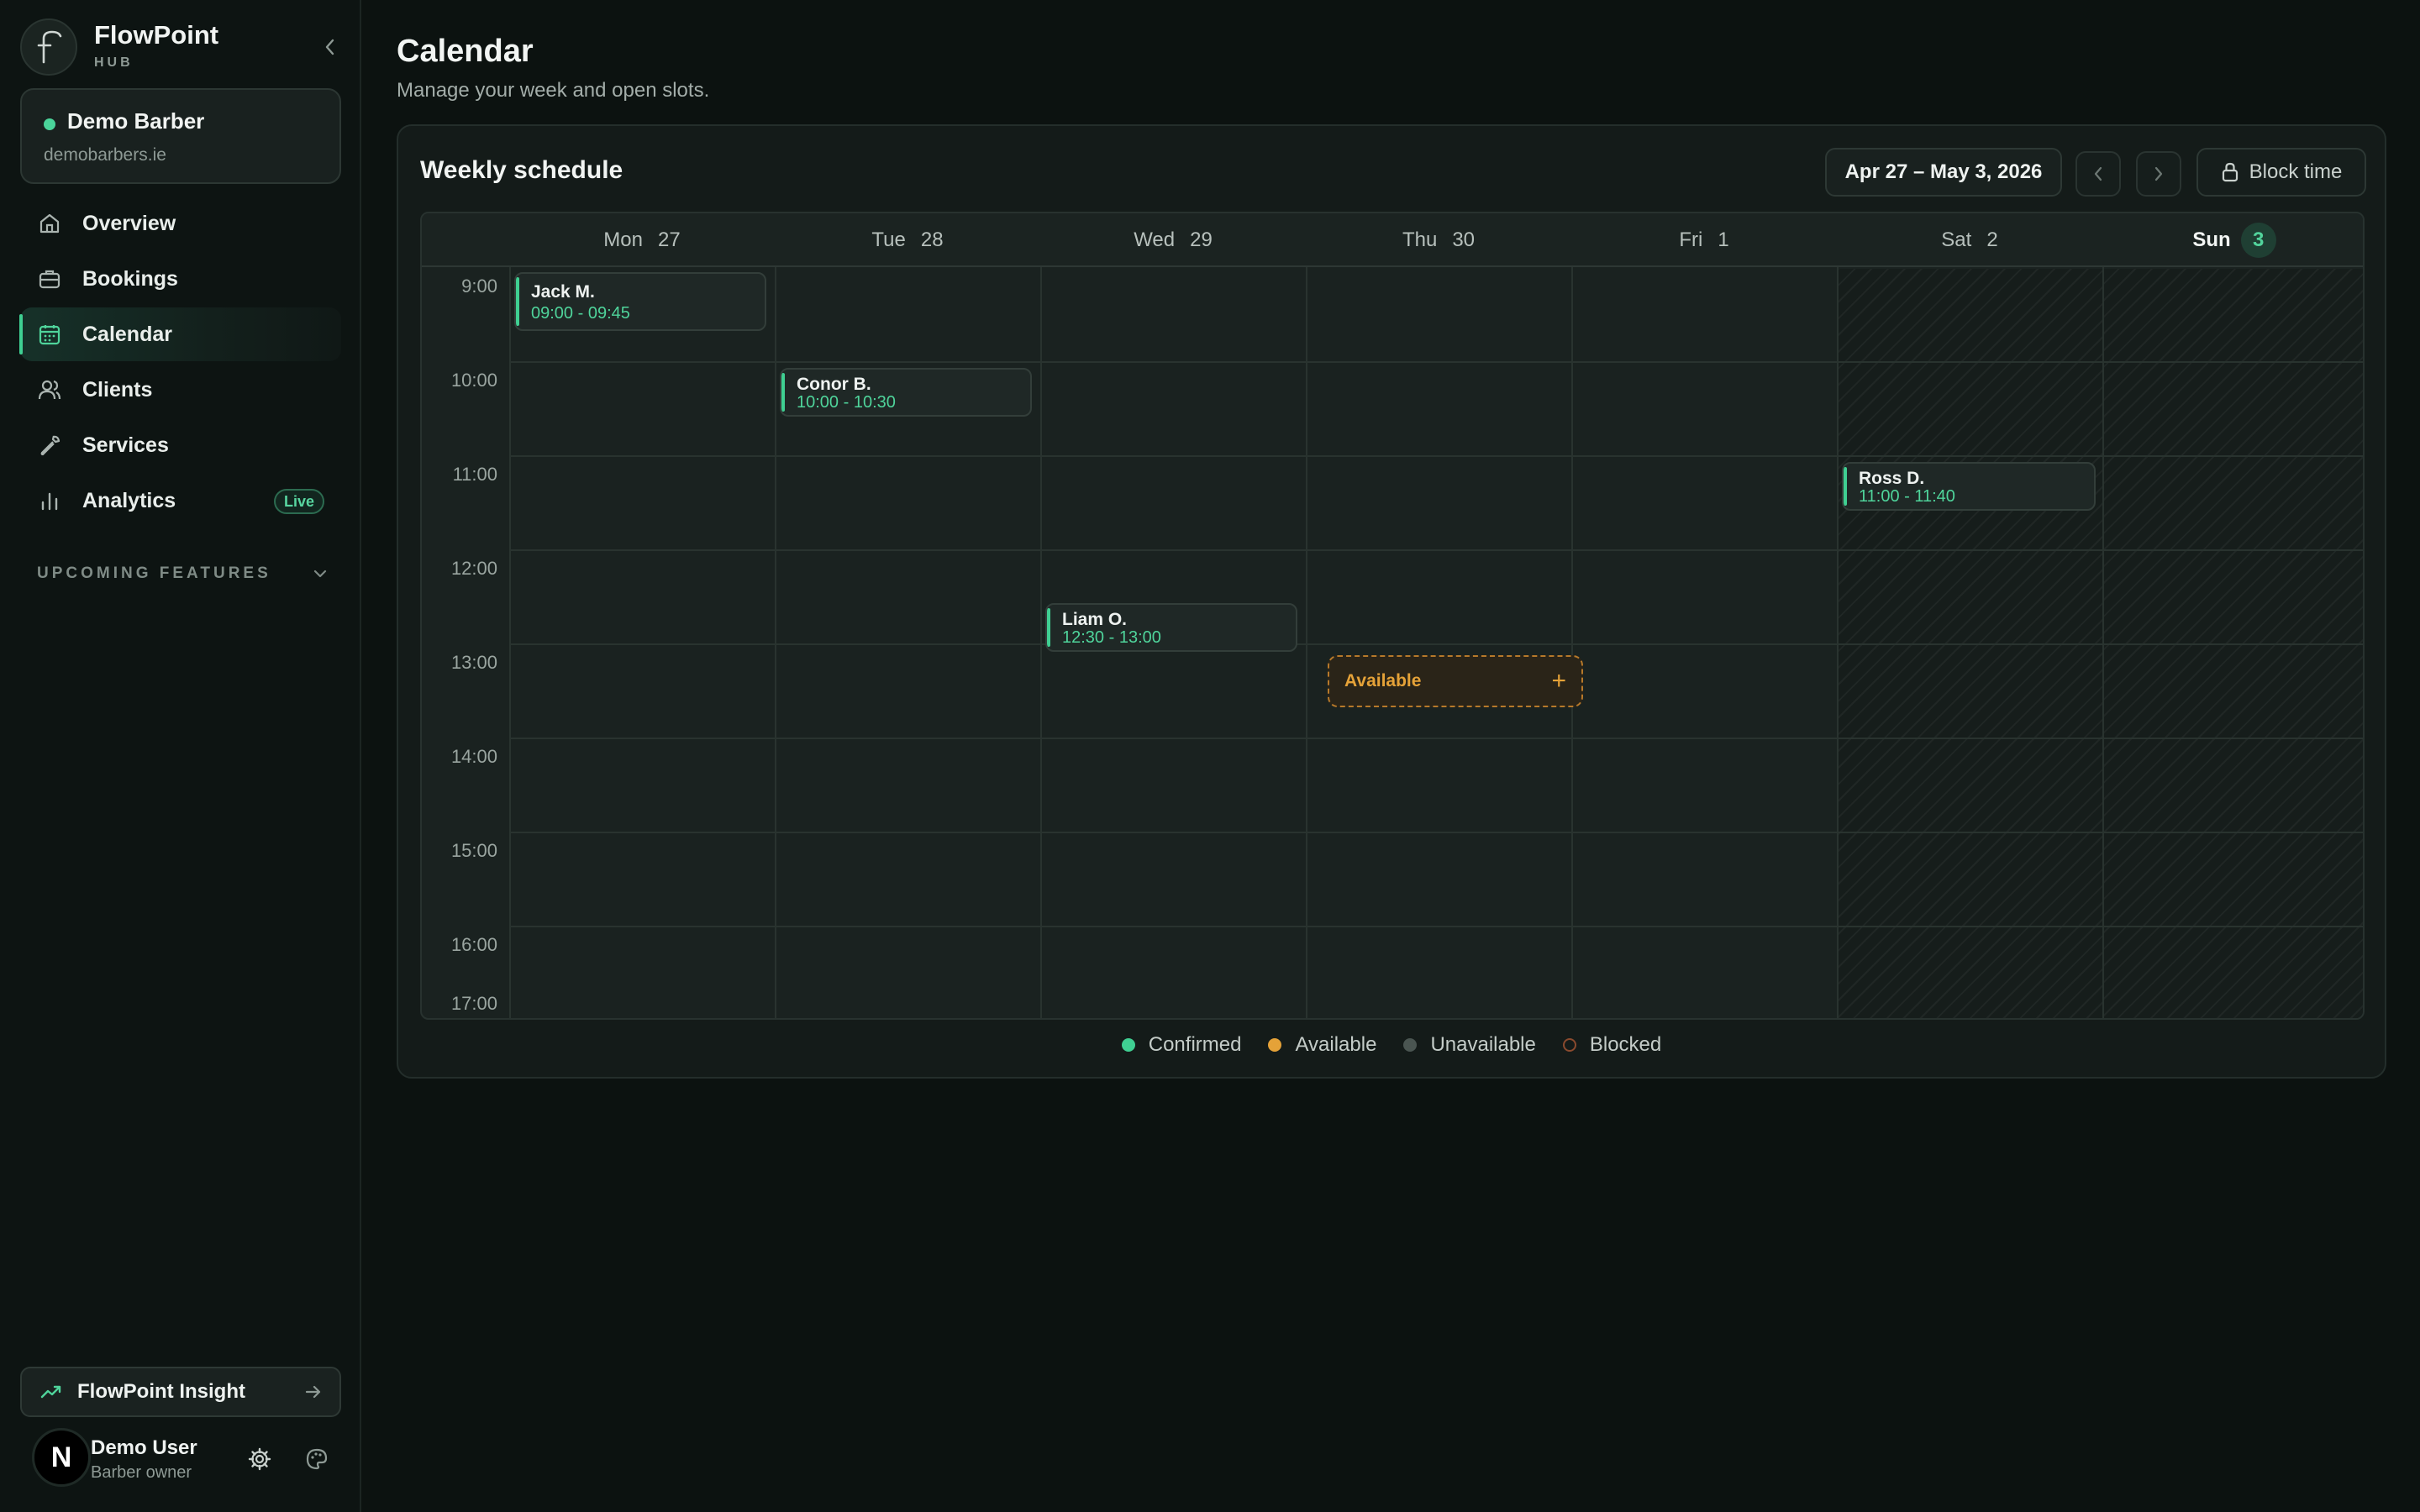  What do you see at coordinates (834, 384) in the screenshot?
I see `booking-client: Conor B.` at bounding box center [834, 384].